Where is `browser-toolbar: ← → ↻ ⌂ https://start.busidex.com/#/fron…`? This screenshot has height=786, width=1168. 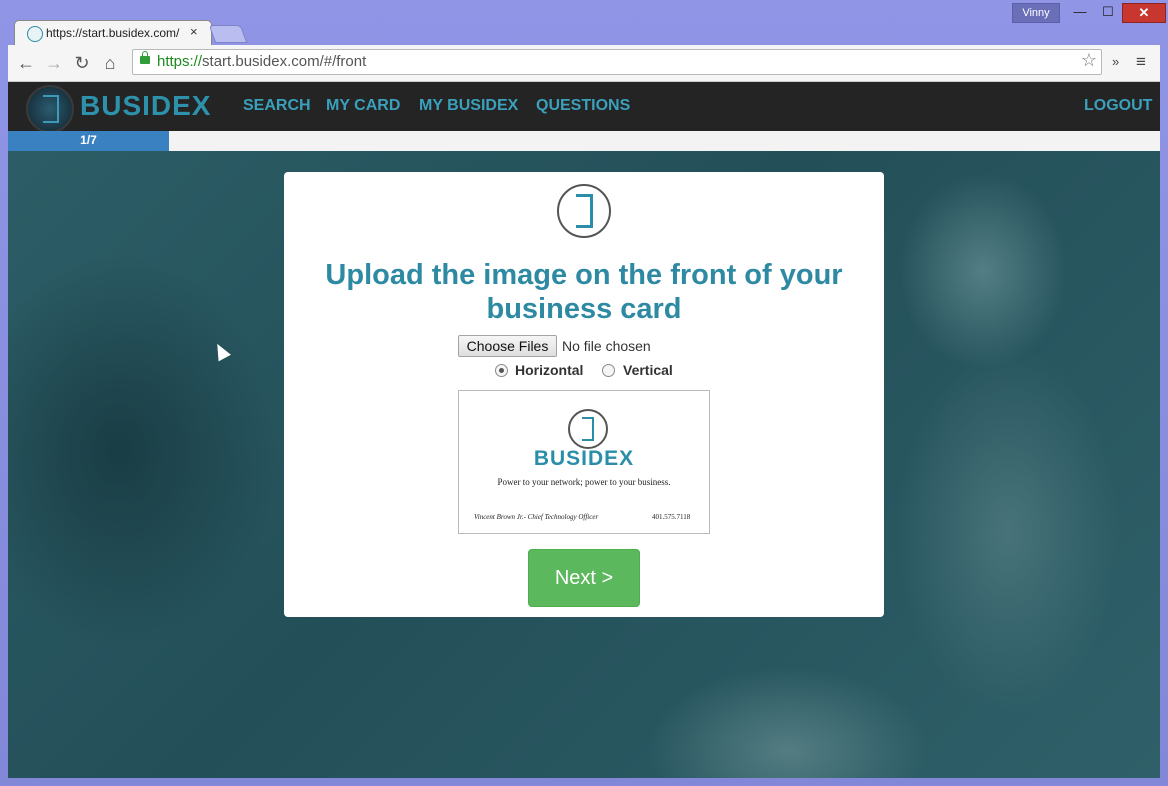 browser-toolbar: ← → ↻ ⌂ https://start.busidex.com/#/fron… is located at coordinates (584, 63).